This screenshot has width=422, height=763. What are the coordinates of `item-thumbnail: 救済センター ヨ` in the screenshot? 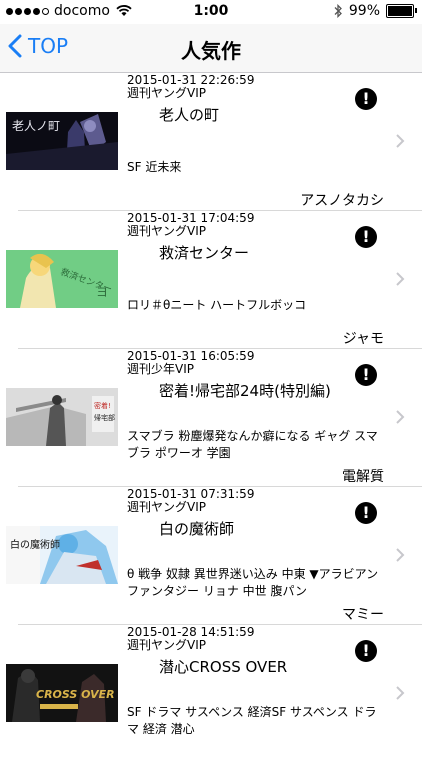 It's located at (62, 279).